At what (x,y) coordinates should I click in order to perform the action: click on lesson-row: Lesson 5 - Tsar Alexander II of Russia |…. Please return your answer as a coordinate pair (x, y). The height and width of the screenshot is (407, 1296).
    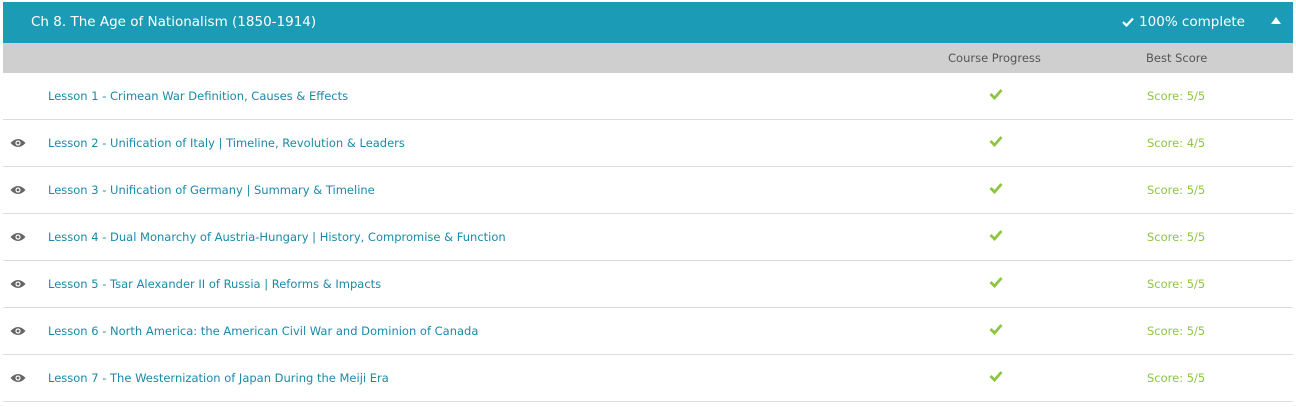
    Looking at the image, I should click on (648, 284).